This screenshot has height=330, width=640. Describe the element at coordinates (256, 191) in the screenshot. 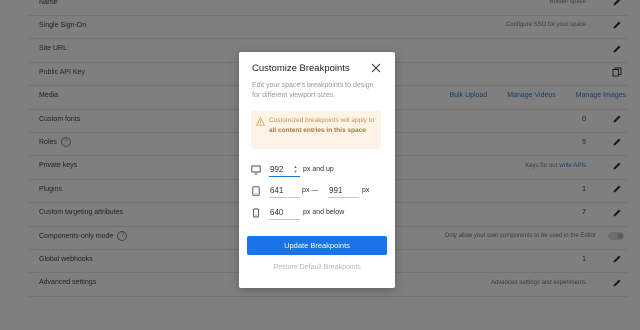

I see `tablet-icon` at that location.